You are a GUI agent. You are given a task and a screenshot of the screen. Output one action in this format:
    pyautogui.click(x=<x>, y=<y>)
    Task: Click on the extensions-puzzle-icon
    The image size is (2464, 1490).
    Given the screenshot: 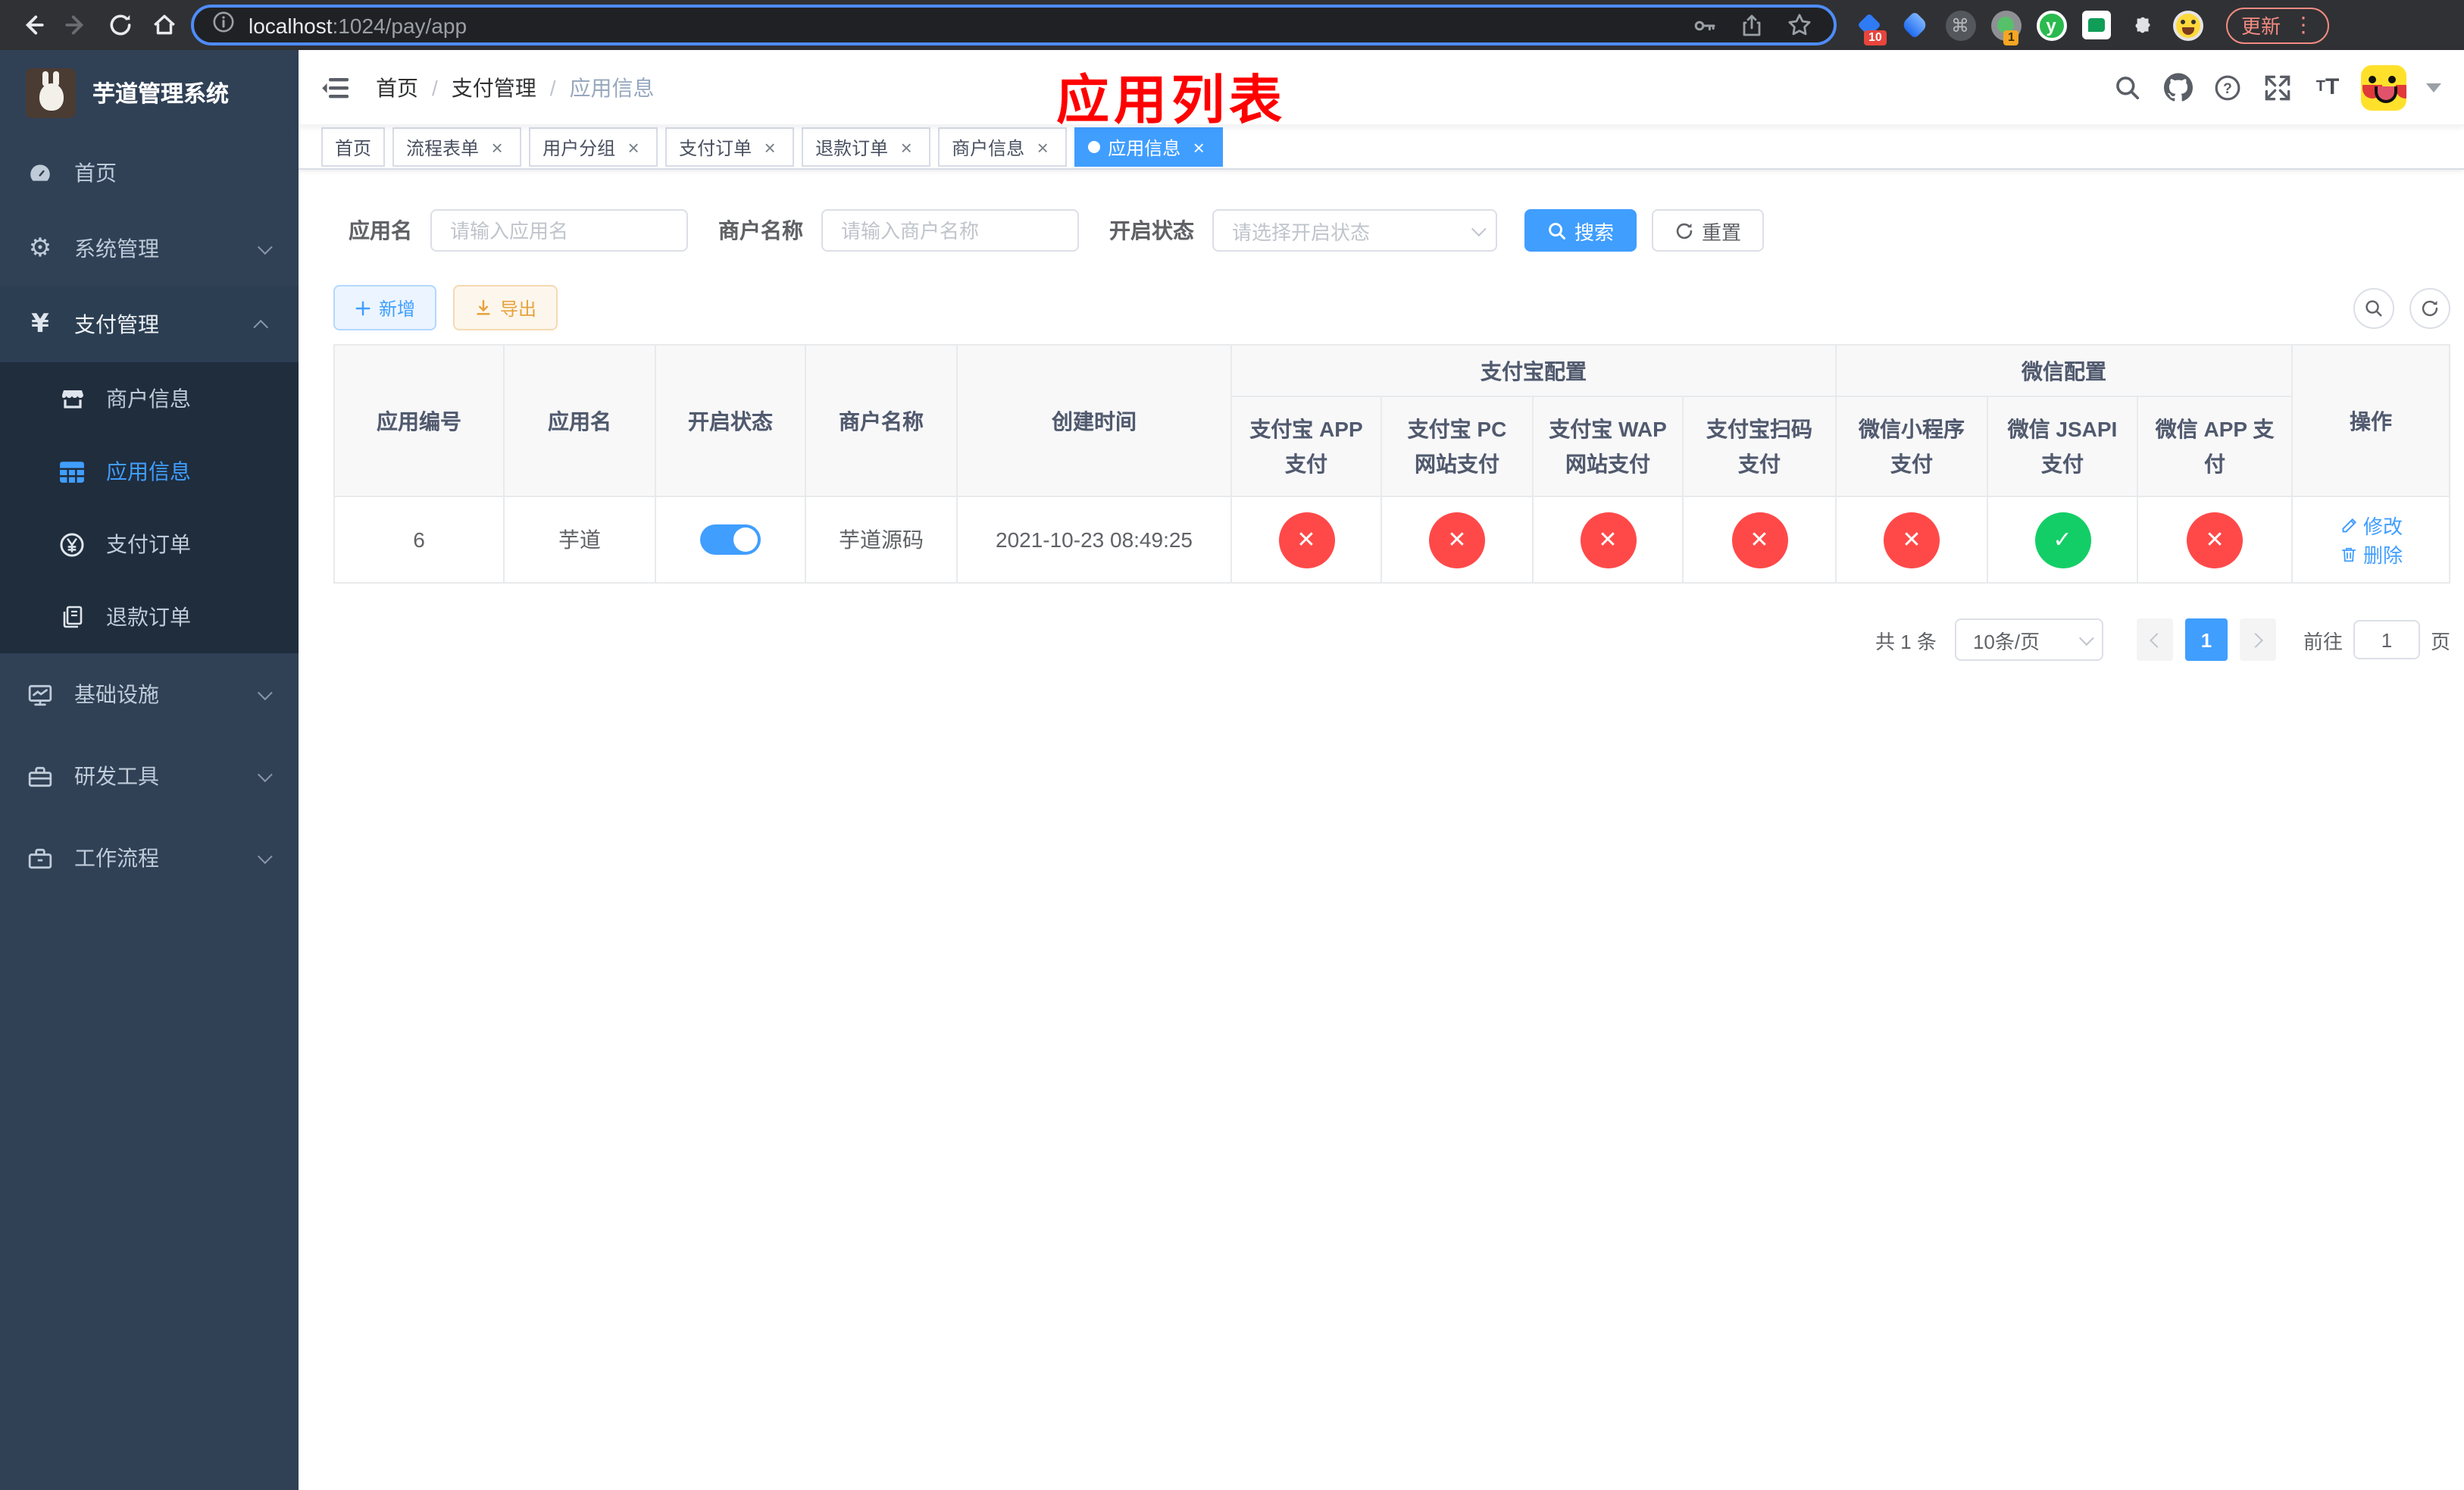 What is the action you would take?
    pyautogui.click(x=2142, y=25)
    